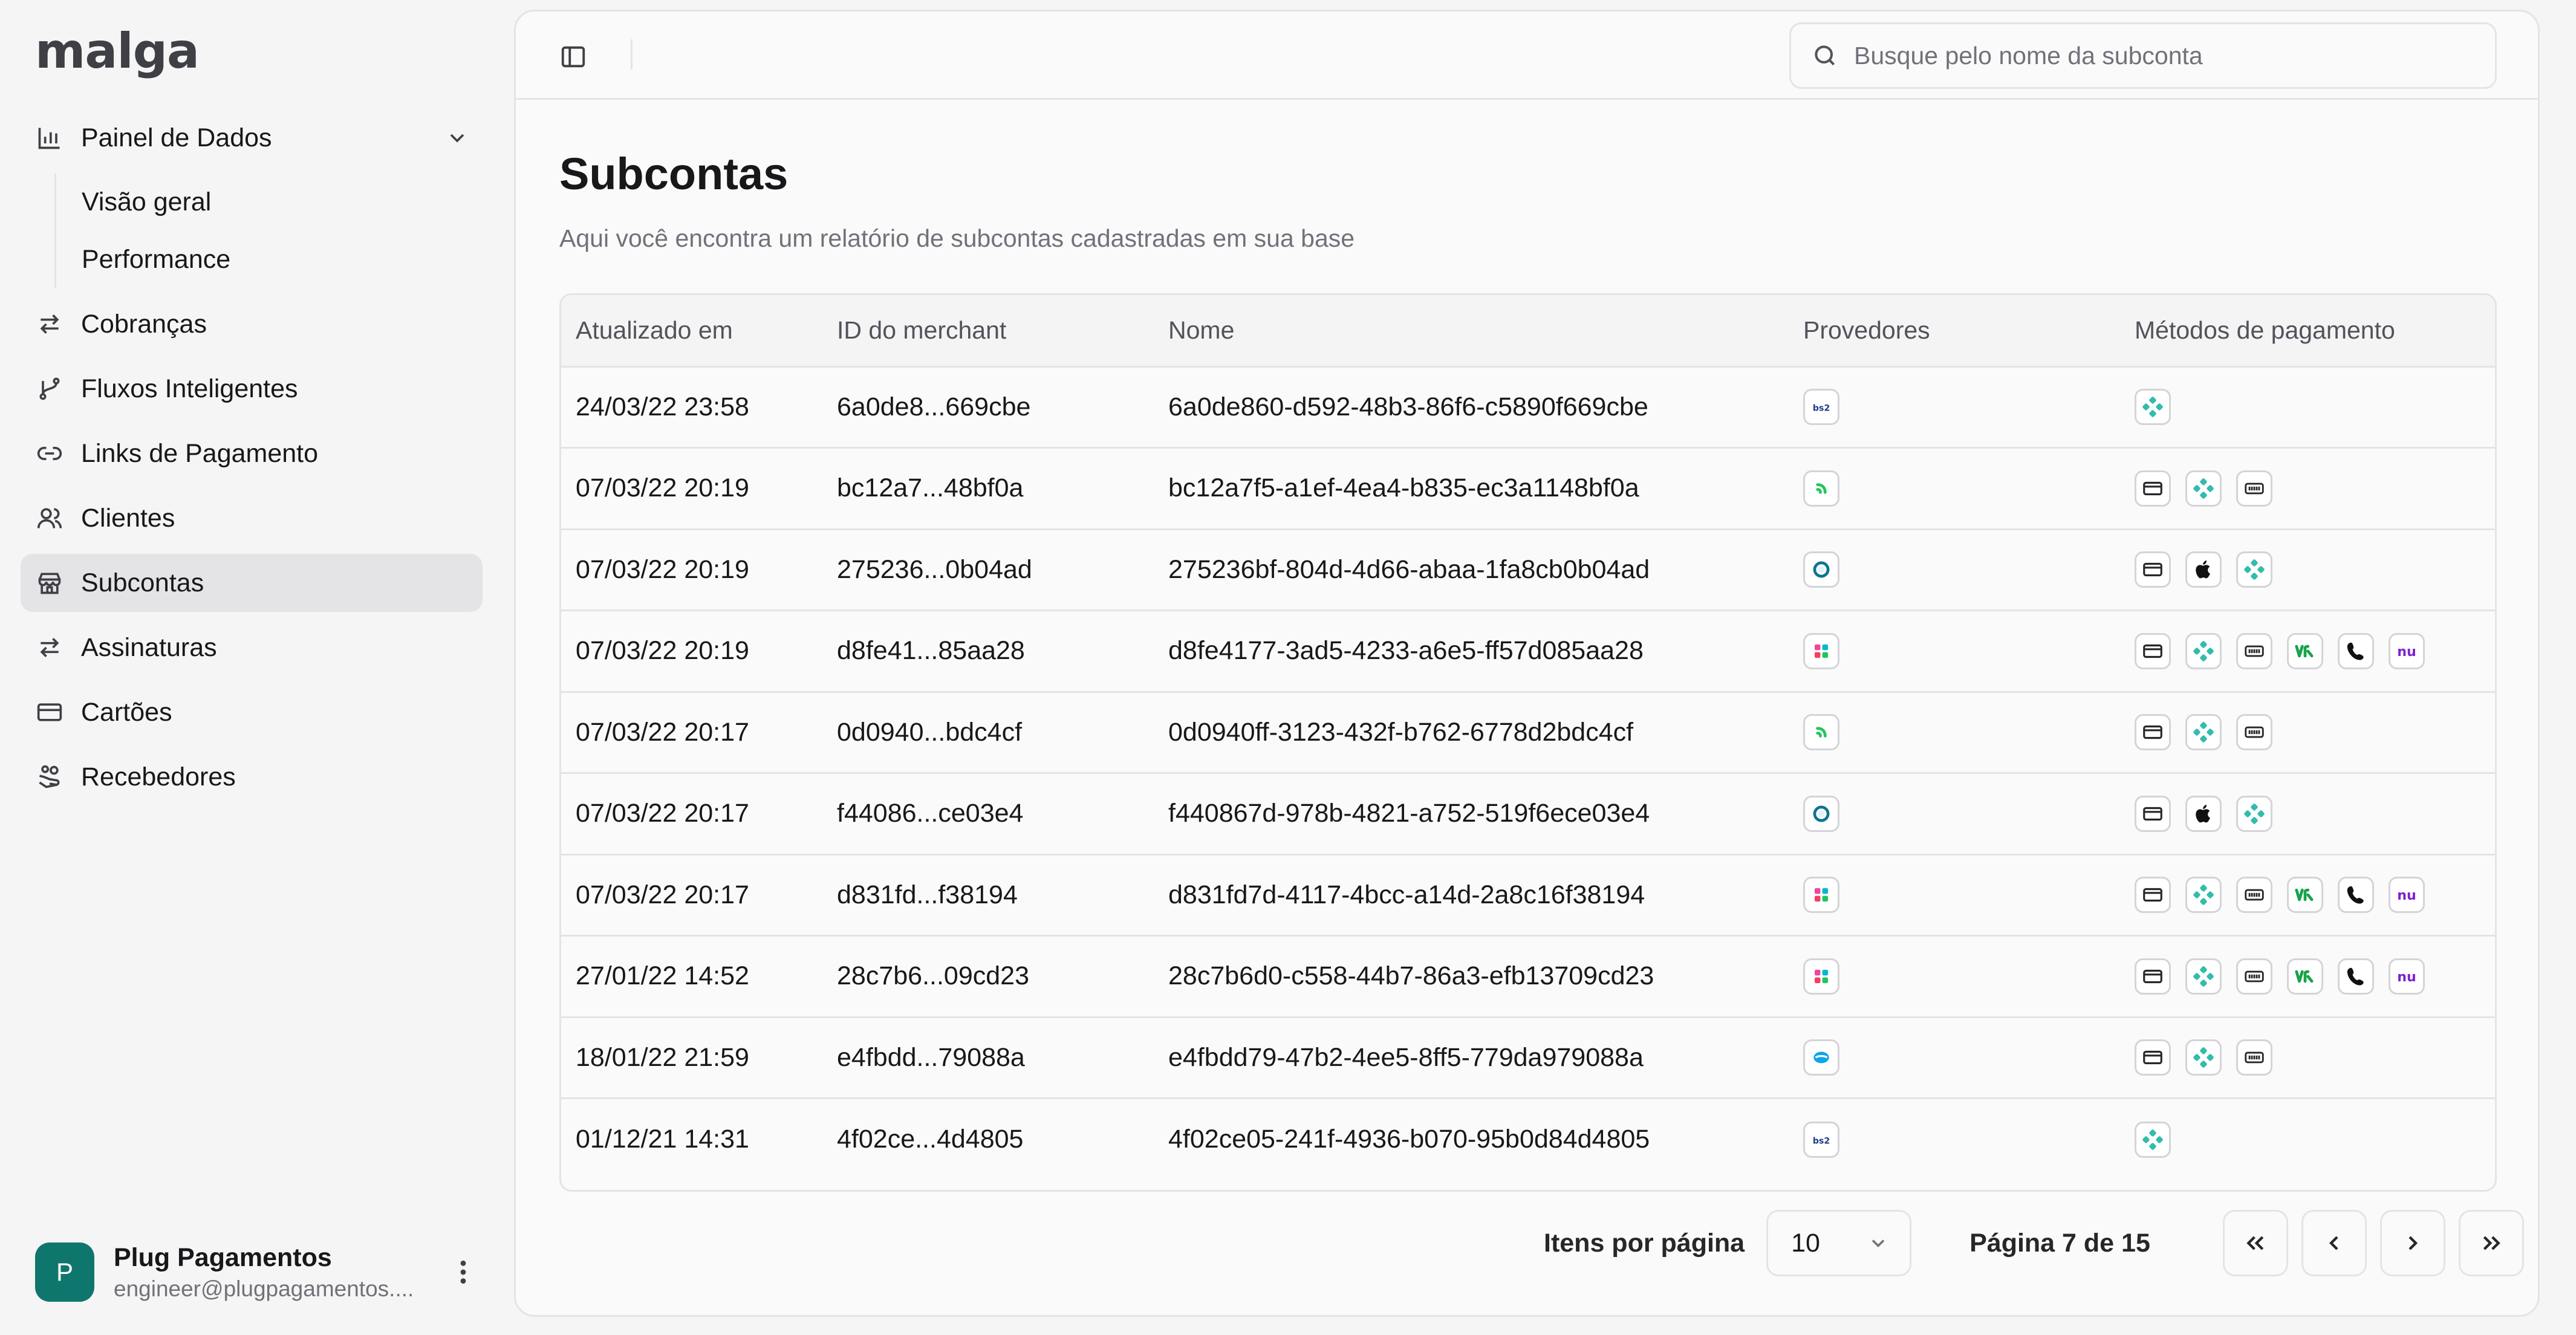 The image size is (2576, 1335). What do you see at coordinates (190, 388) in the screenshot?
I see `sidebar-item-label: Fluxos Inteligentes` at bounding box center [190, 388].